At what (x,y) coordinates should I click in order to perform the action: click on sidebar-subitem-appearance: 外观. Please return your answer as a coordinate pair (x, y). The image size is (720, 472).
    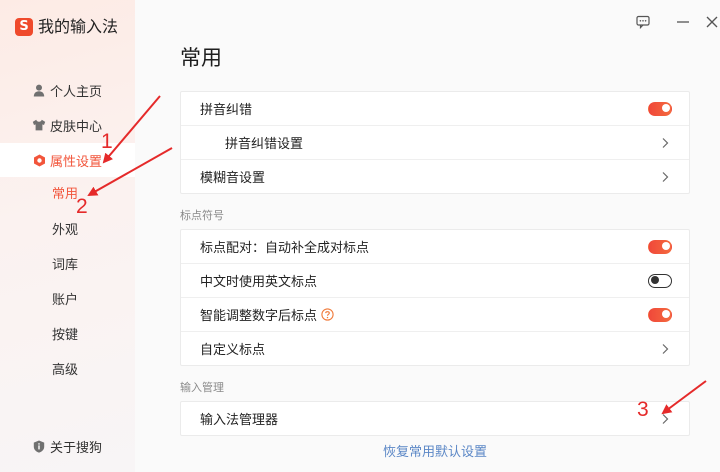
    Looking at the image, I should click on (67, 231).